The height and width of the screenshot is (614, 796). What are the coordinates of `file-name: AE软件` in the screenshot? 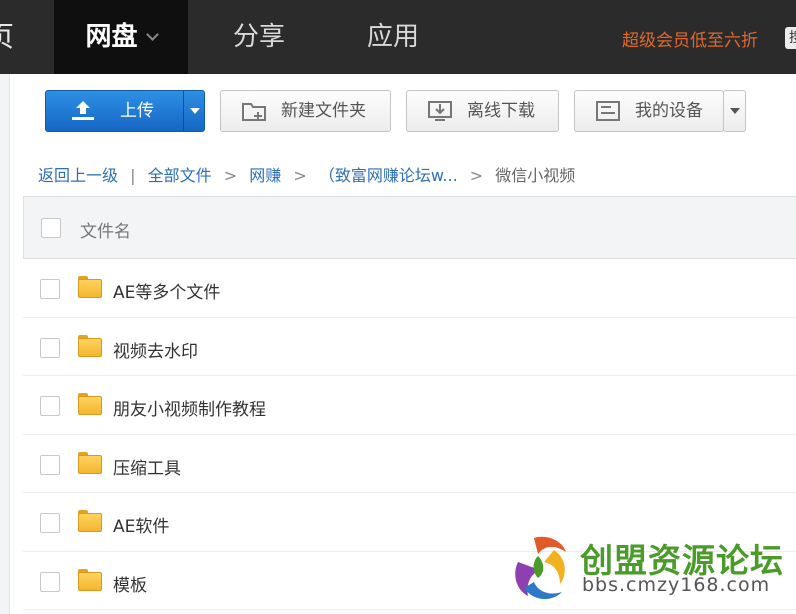 It's located at (141, 524).